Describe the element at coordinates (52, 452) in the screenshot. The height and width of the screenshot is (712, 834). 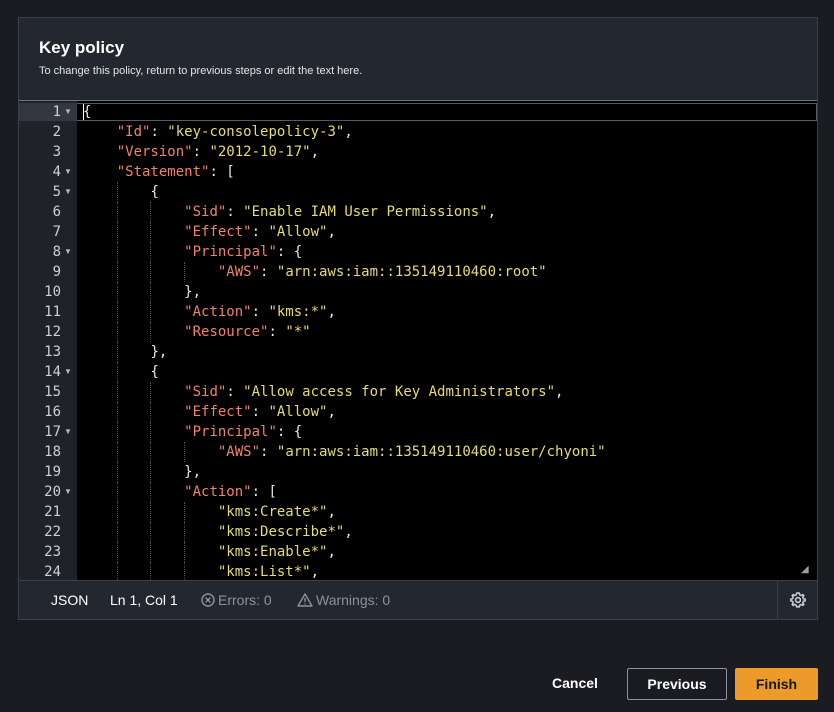
I see `line-number: 18` at that location.